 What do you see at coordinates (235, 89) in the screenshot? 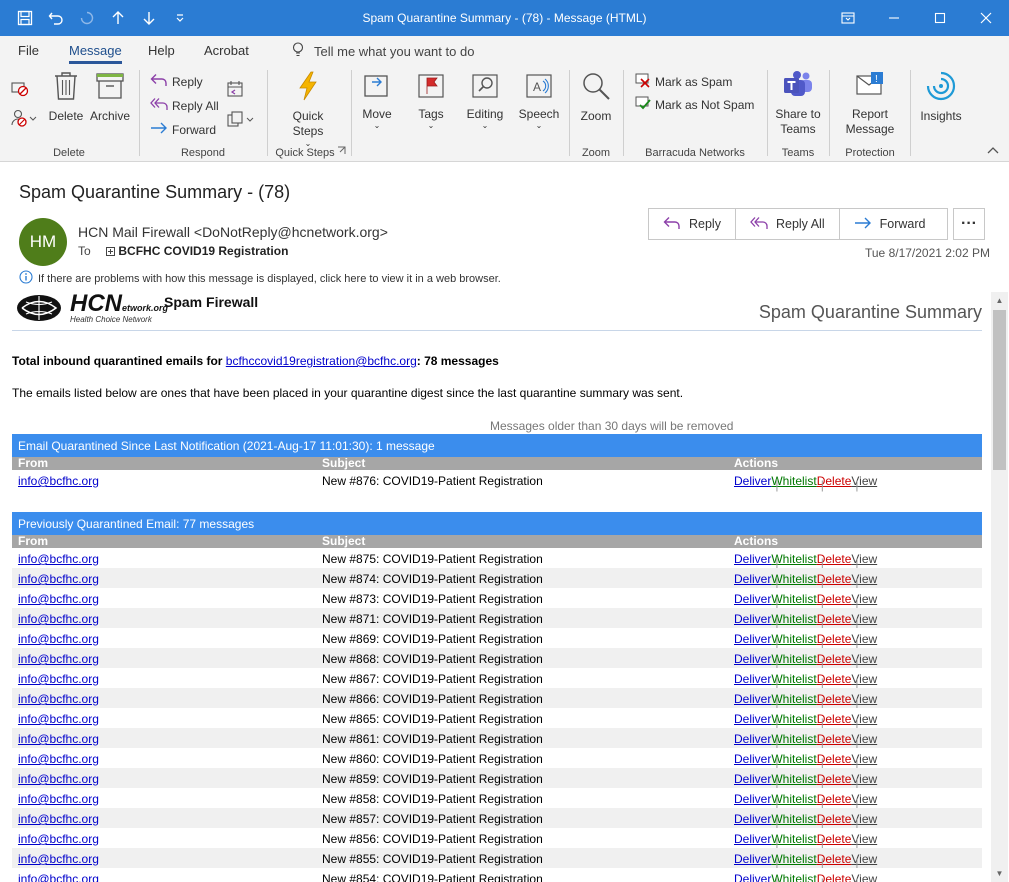
I see `meeting-reply-icon` at bounding box center [235, 89].